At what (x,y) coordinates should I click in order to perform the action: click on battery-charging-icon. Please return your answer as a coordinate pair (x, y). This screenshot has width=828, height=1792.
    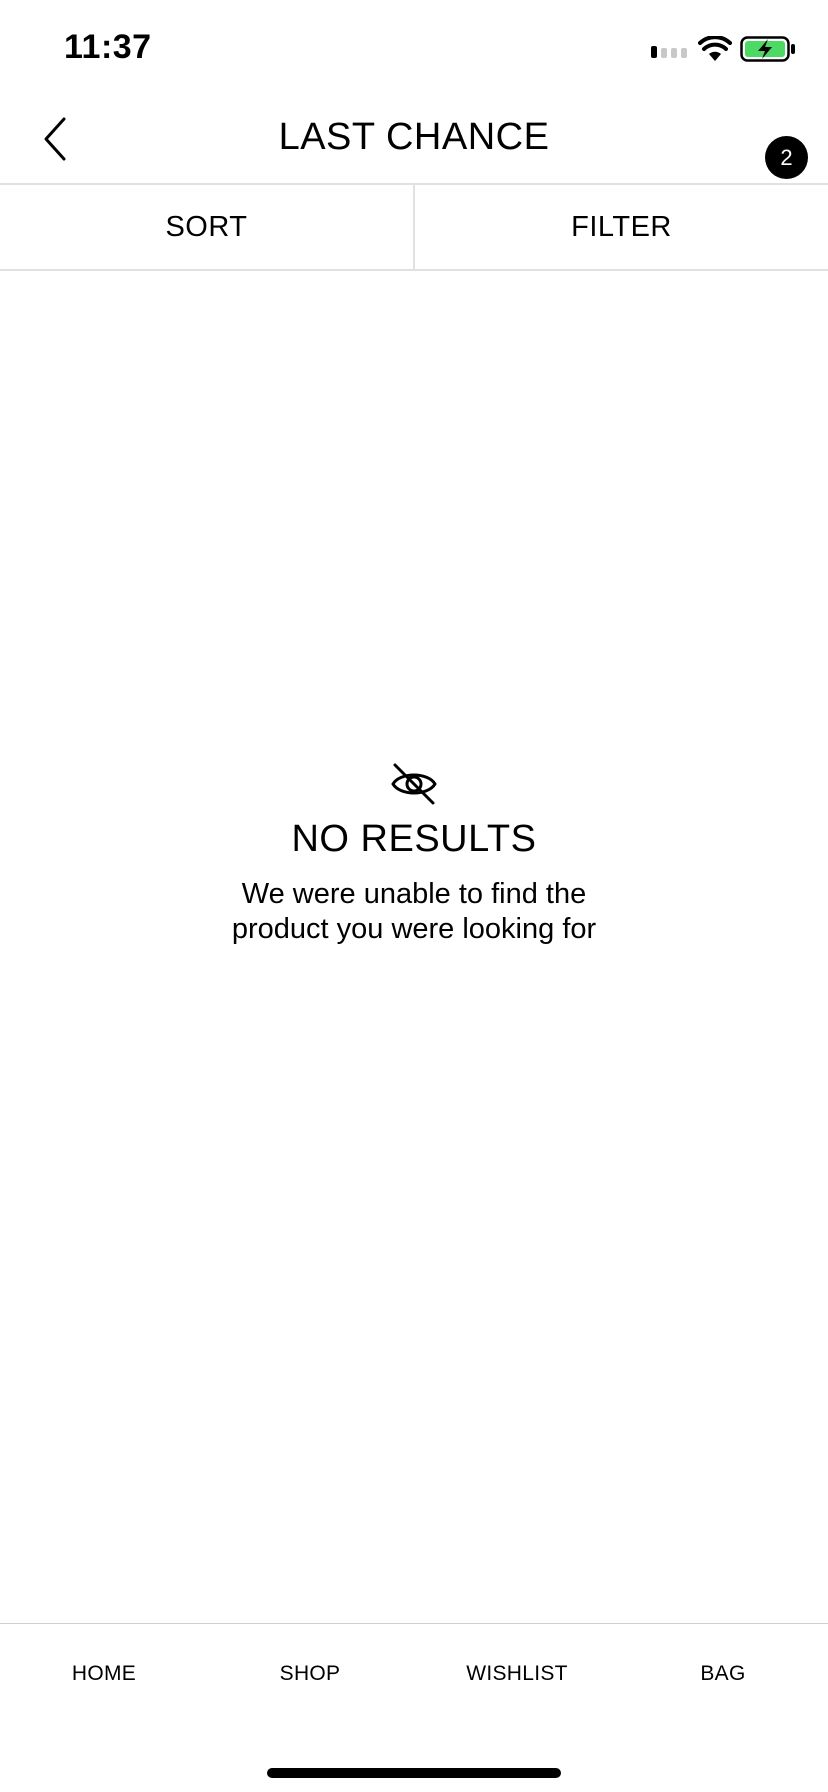
    Looking at the image, I should click on (767, 49).